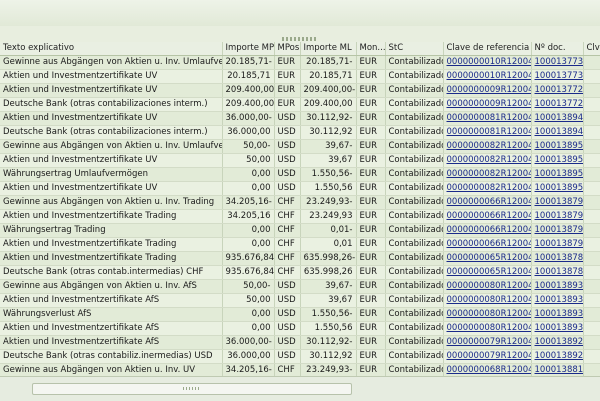 The height and width of the screenshot is (401, 600). What do you see at coordinates (328, 146) in the screenshot?
I see `cell-importe-ml: 39,67-` at bounding box center [328, 146].